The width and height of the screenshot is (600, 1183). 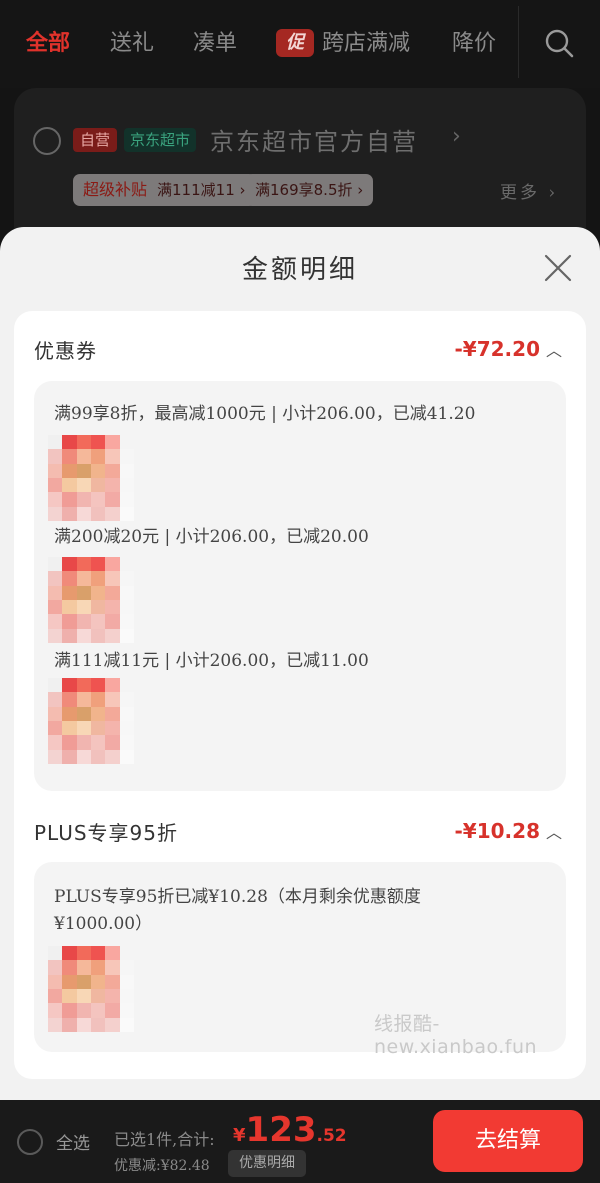 I want to click on top-navigation: 全部 送礼 凑单 促跨店满减 降价, so click(x=300, y=44).